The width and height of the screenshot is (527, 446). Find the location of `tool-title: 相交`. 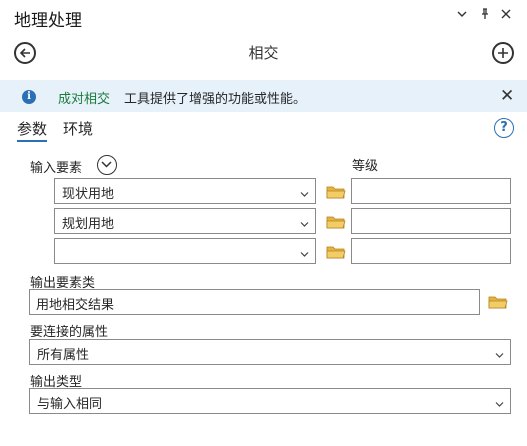

tool-title: 相交 is located at coordinates (263, 53).